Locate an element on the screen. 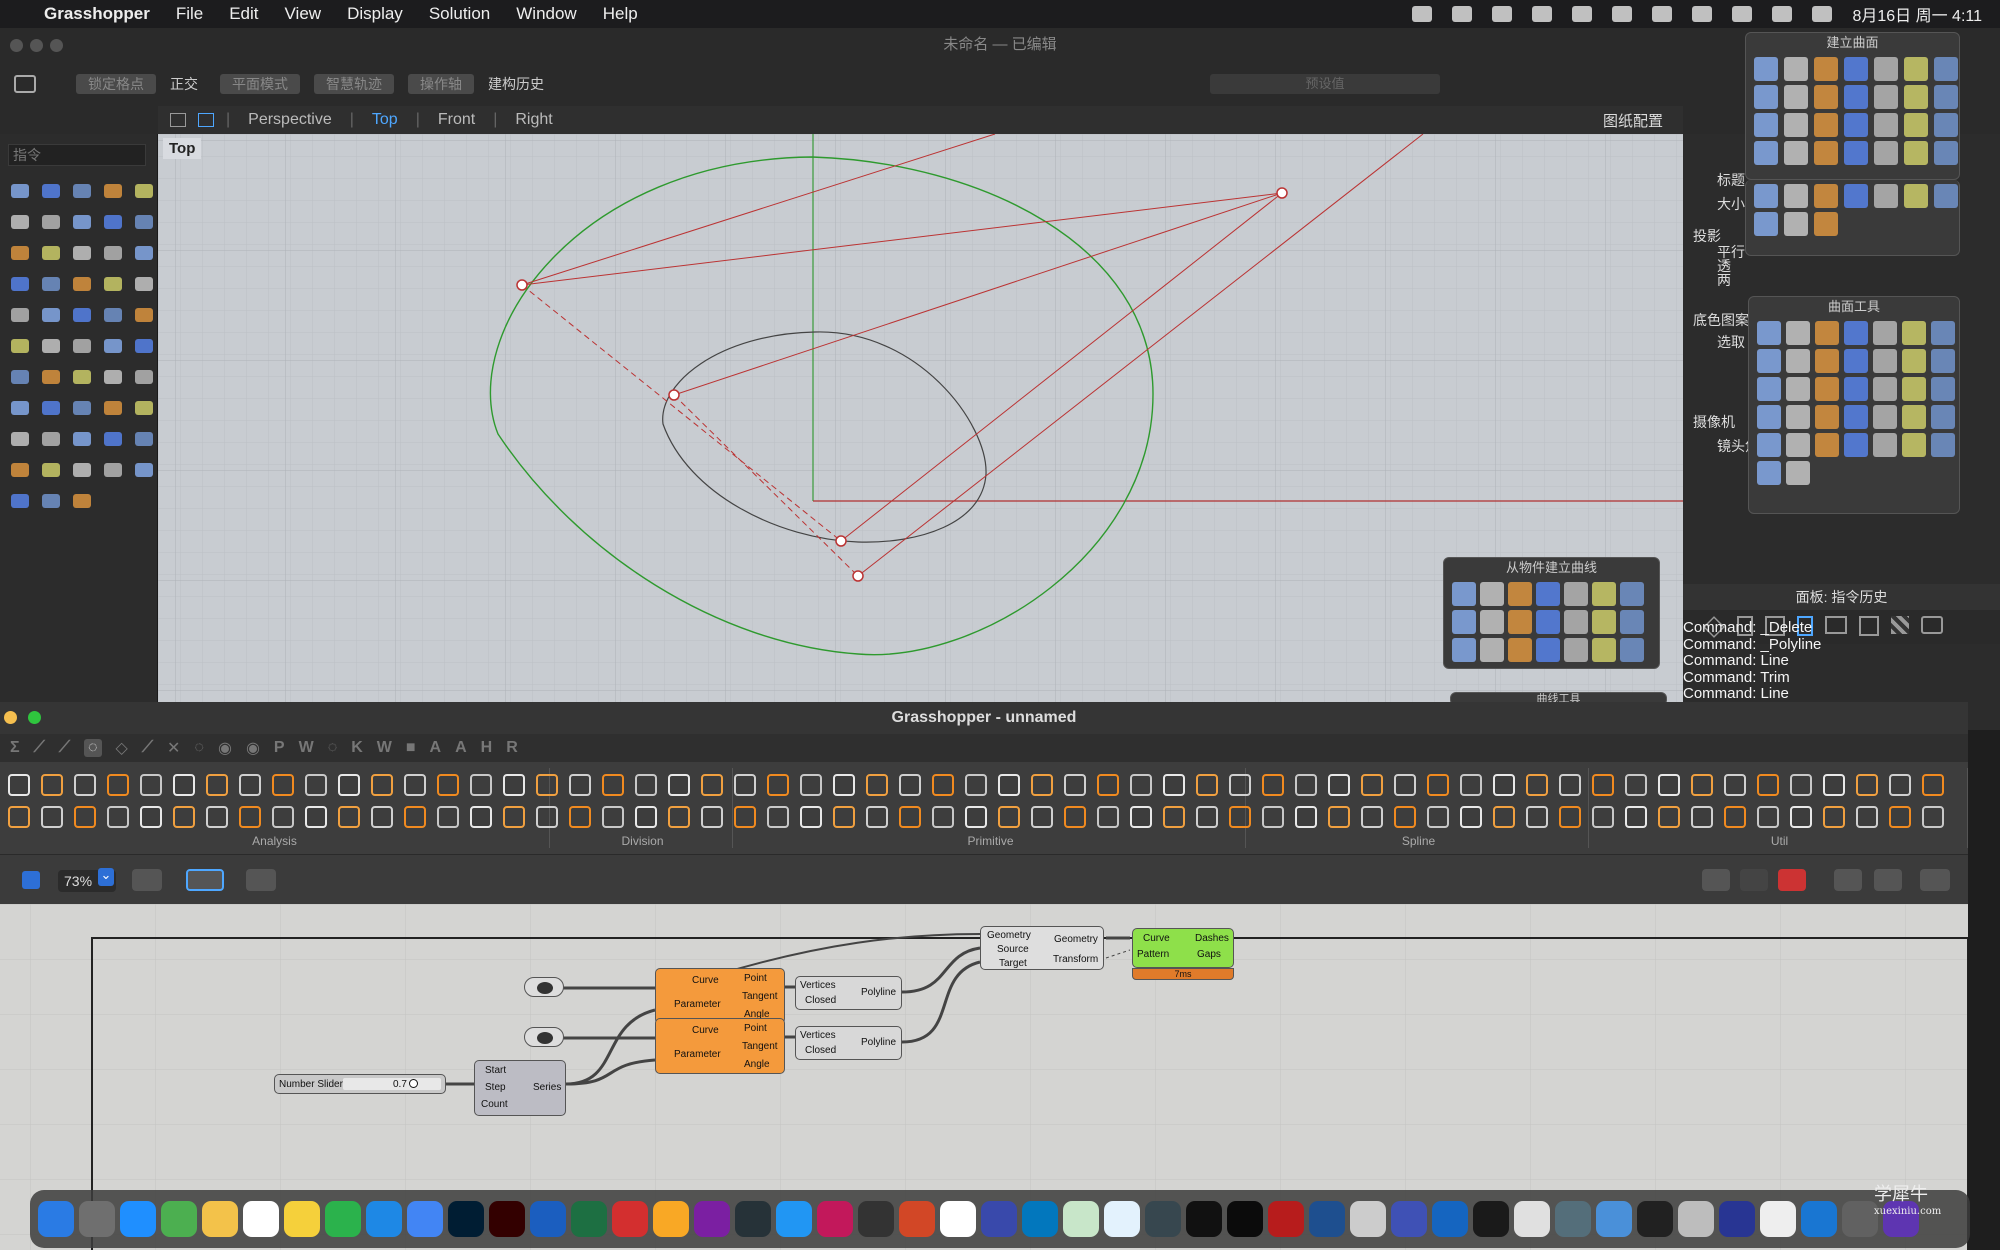  output-point: Point is located at coordinates (755, 978).